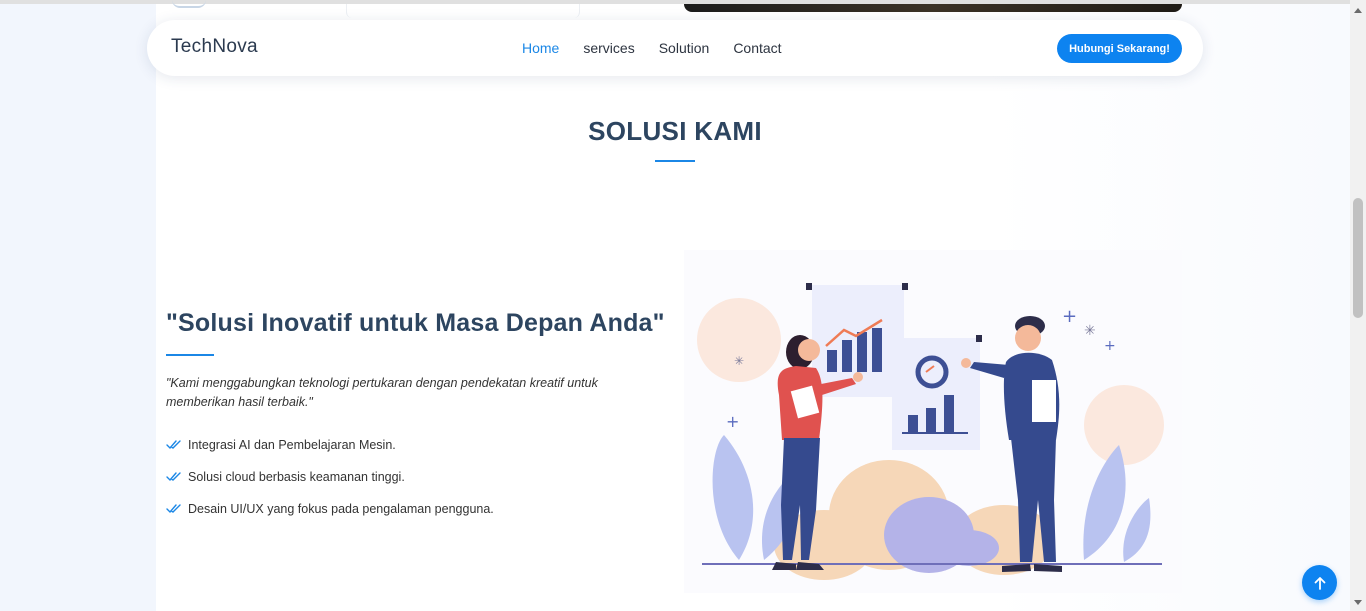 Image resolution: width=1366 pixels, height=611 pixels. Describe the element at coordinates (1358, 258) in the screenshot. I see `scrollbar-thumb` at that location.